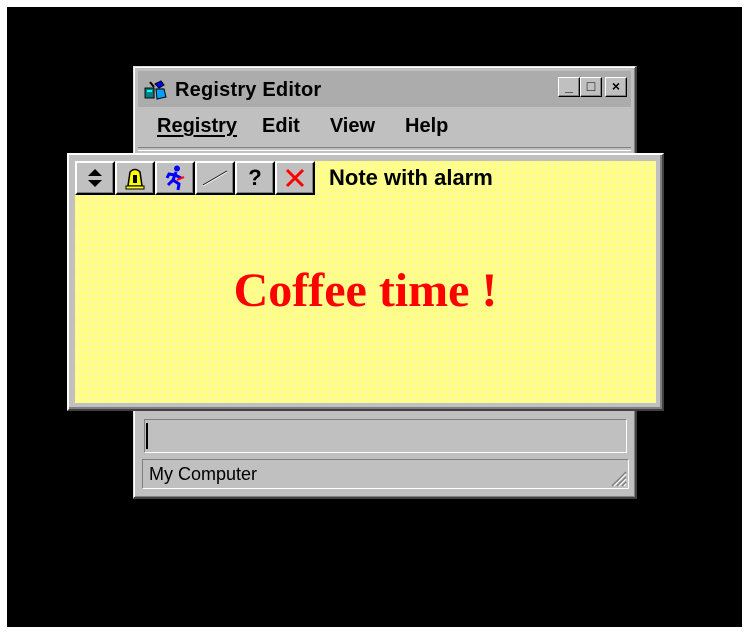  I want to click on menu-edit: Edit, so click(281, 126).